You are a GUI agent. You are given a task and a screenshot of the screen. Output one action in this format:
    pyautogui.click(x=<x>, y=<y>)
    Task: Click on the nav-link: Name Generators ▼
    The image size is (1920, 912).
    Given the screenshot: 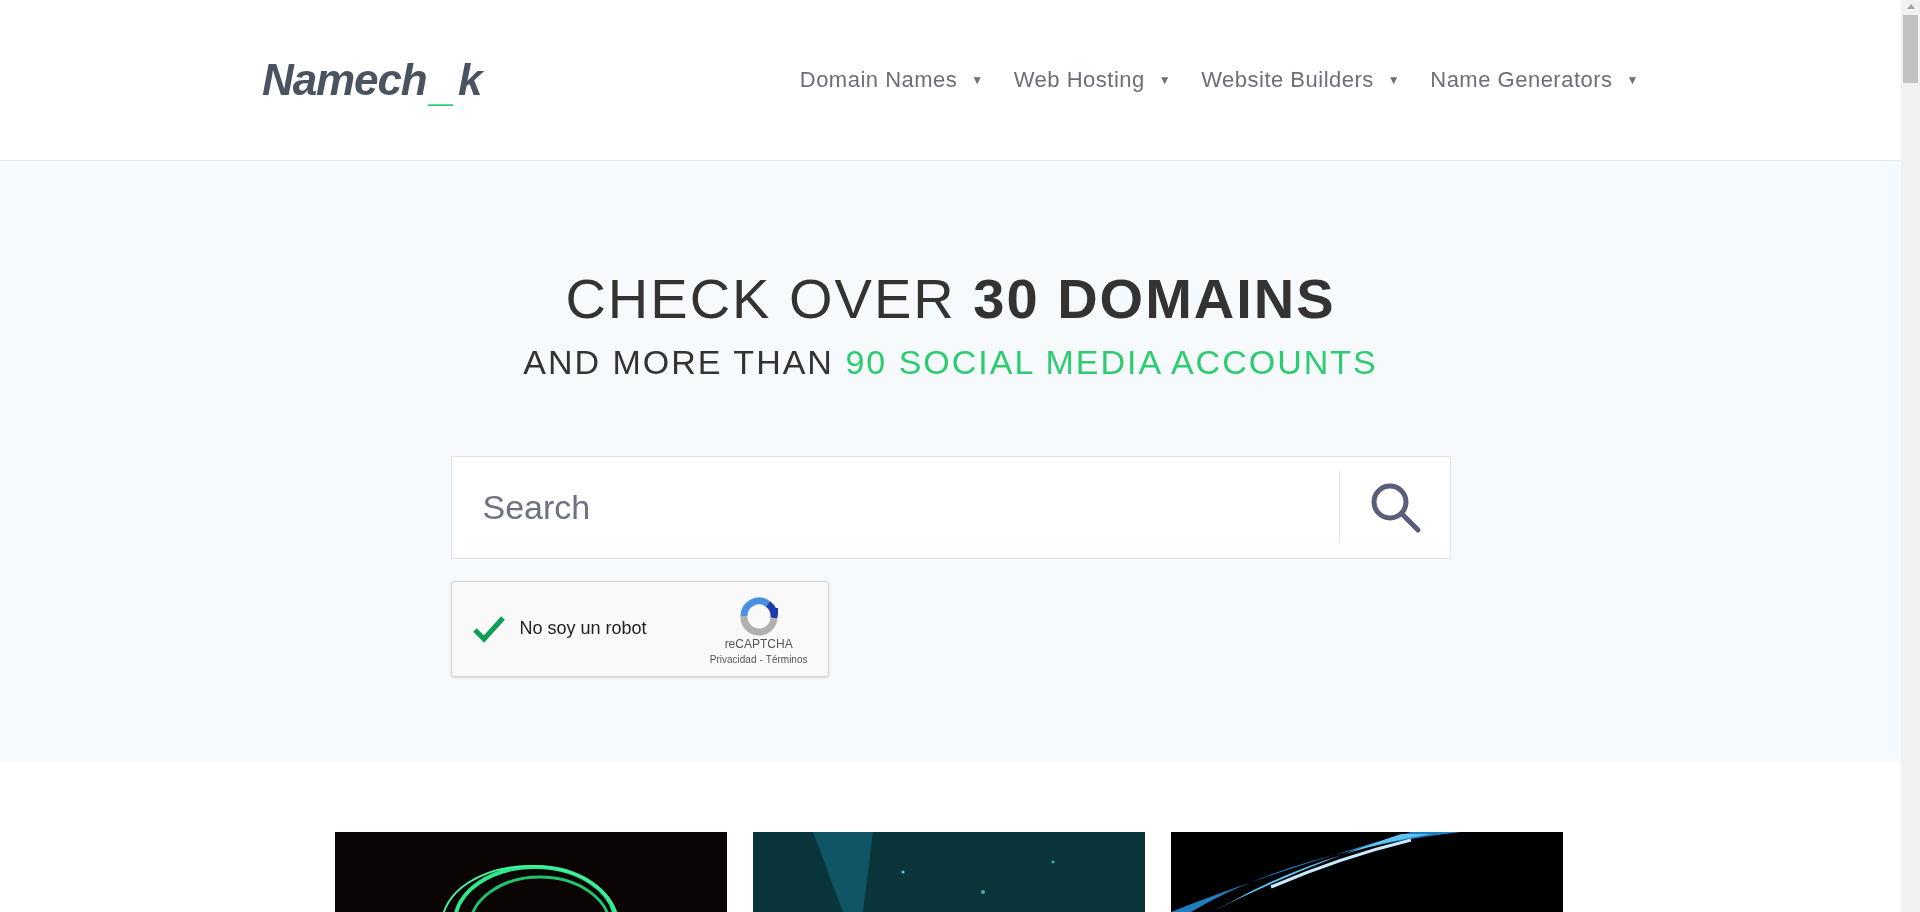 What is the action you would take?
    pyautogui.click(x=1534, y=80)
    